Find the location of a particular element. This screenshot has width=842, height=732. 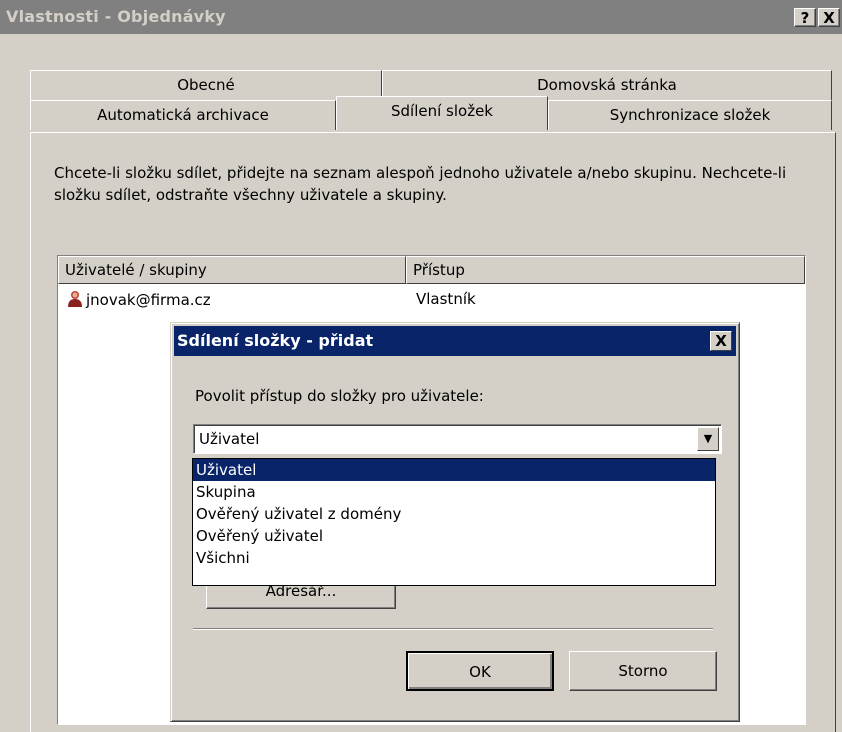

option-overeny-uzivatel: Ověřený uživatel is located at coordinates (454, 536).